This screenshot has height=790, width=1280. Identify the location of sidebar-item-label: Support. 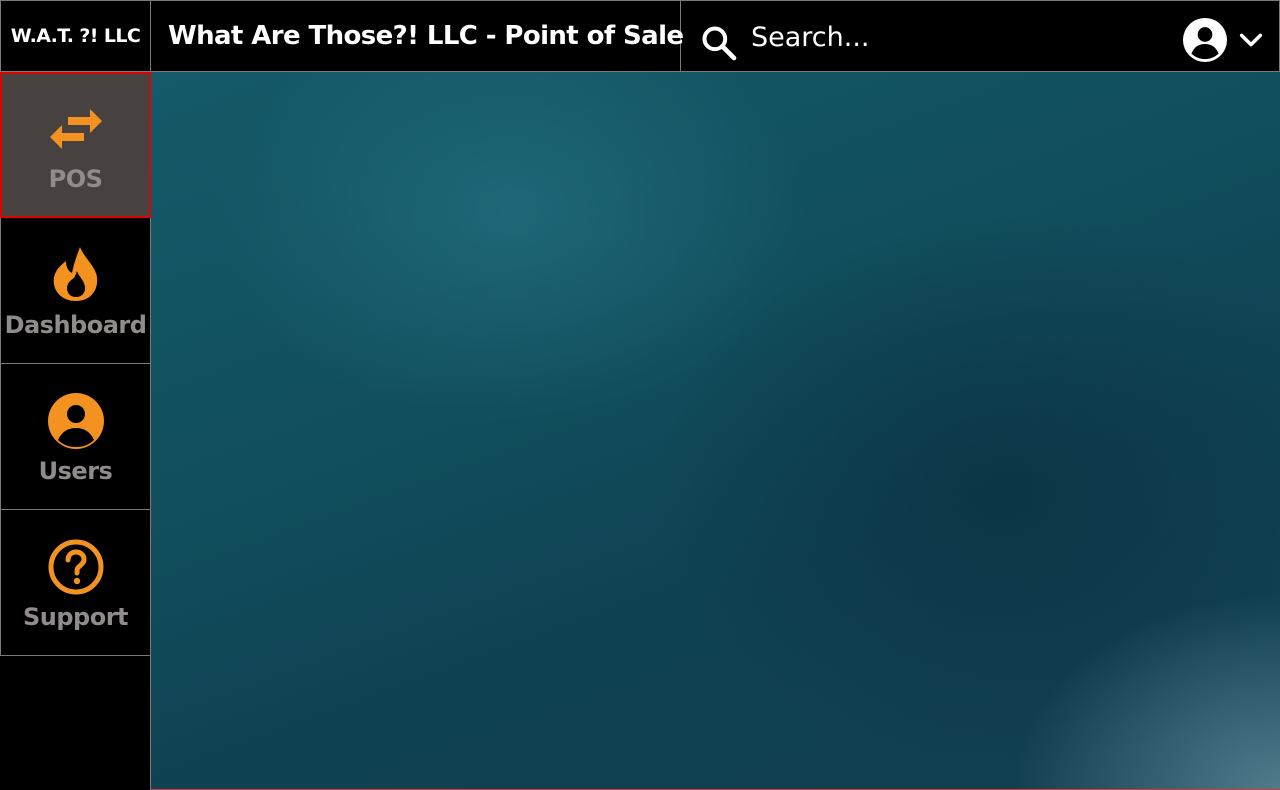
(75, 616).